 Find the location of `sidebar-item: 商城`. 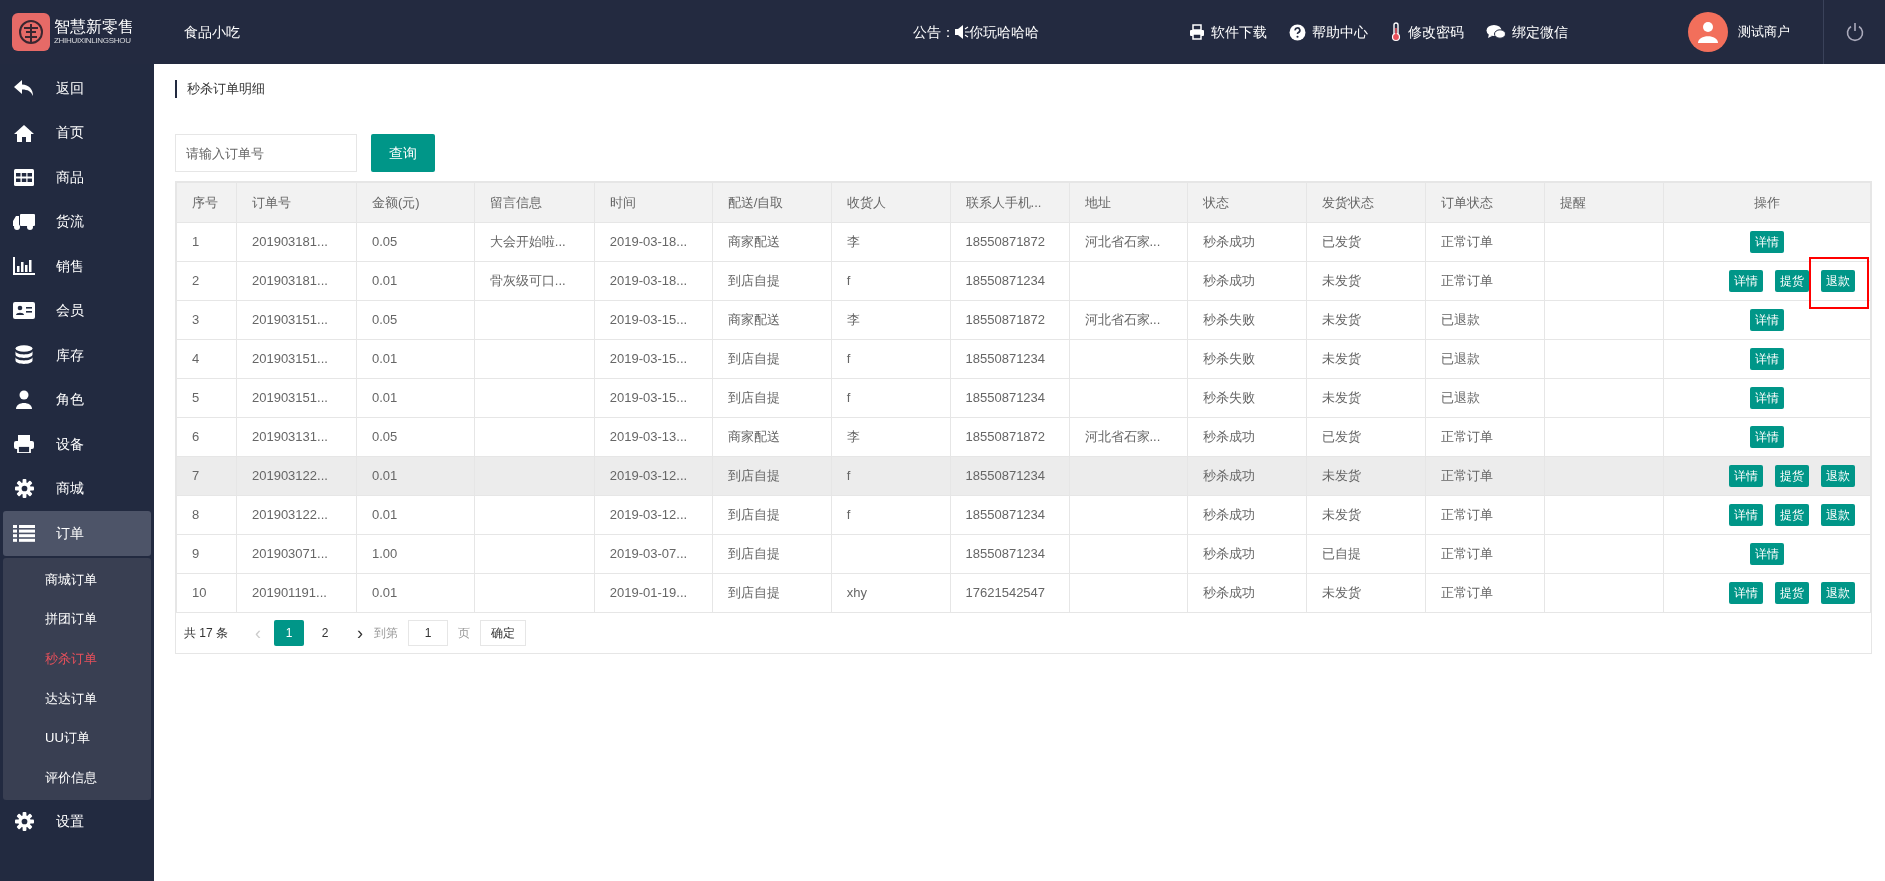

sidebar-item: 商城 is located at coordinates (77, 488).